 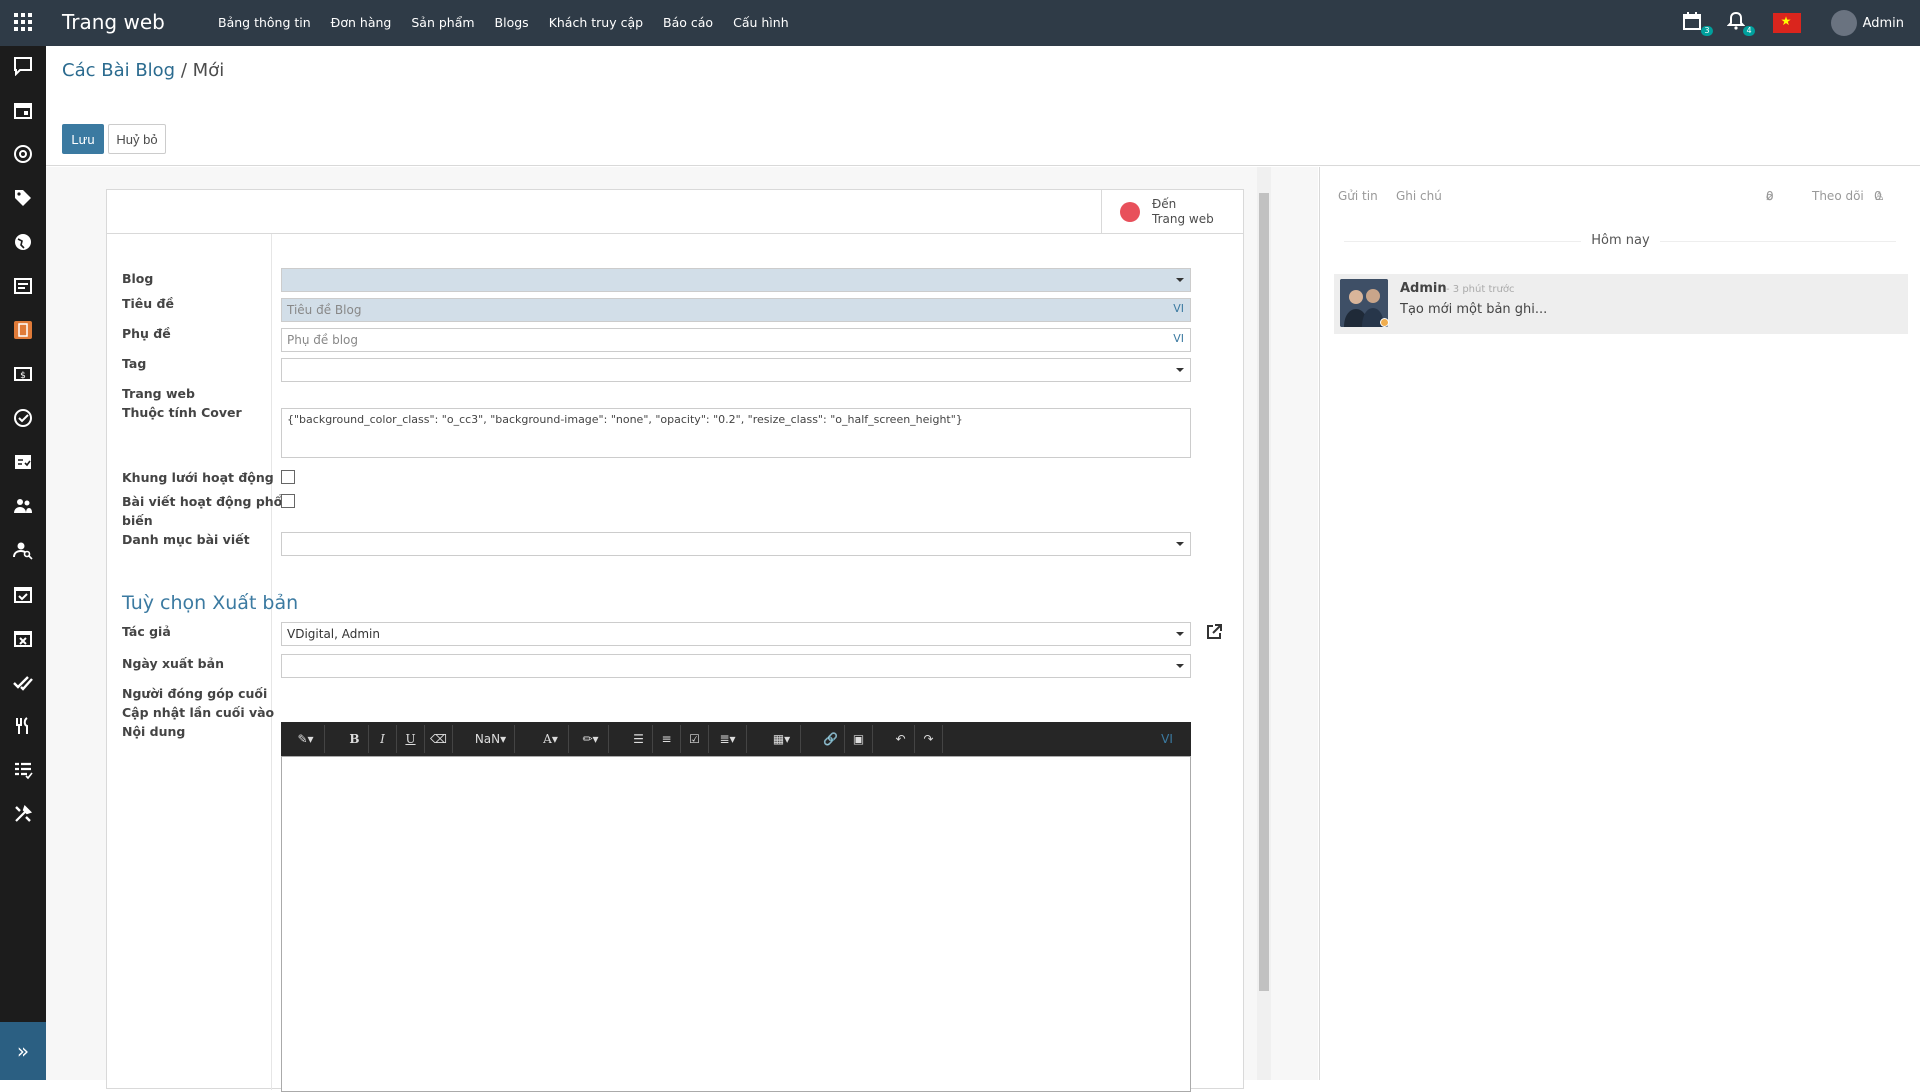 I want to click on underline-button: U, so click(x=411, y=739).